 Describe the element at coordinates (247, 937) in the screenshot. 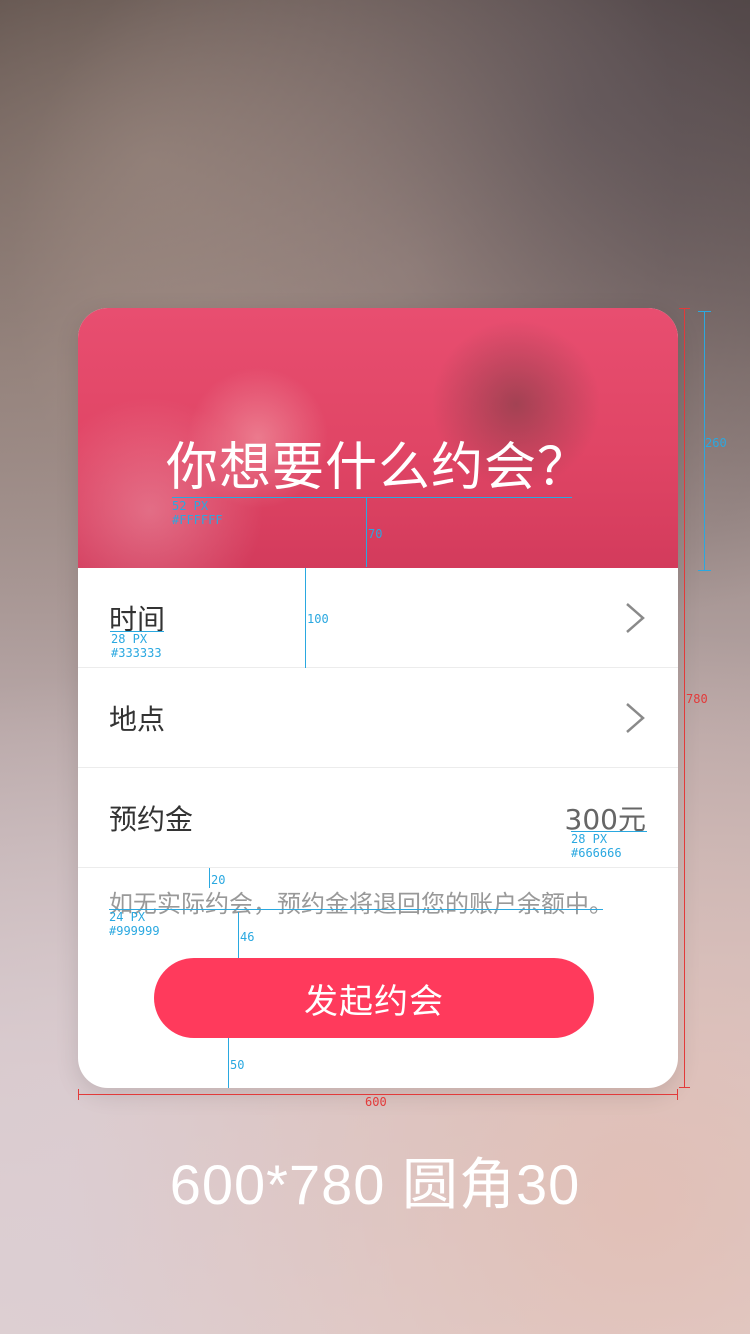

I see `anno-button-gap-top: 46` at that location.